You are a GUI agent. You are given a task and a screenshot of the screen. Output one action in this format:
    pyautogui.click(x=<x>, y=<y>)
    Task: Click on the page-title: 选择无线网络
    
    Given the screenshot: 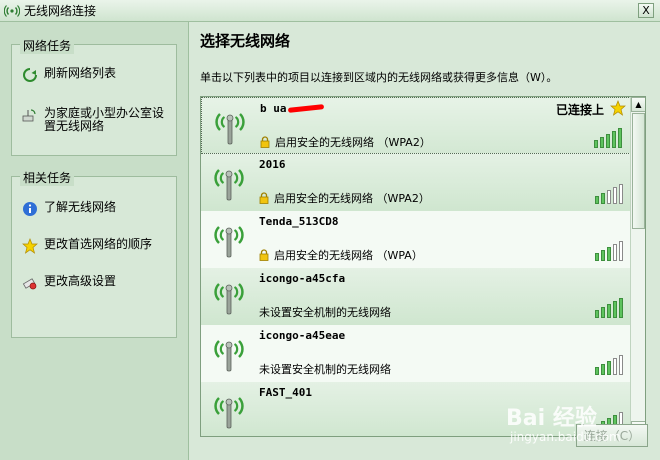 What is the action you would take?
    pyautogui.click(x=245, y=41)
    